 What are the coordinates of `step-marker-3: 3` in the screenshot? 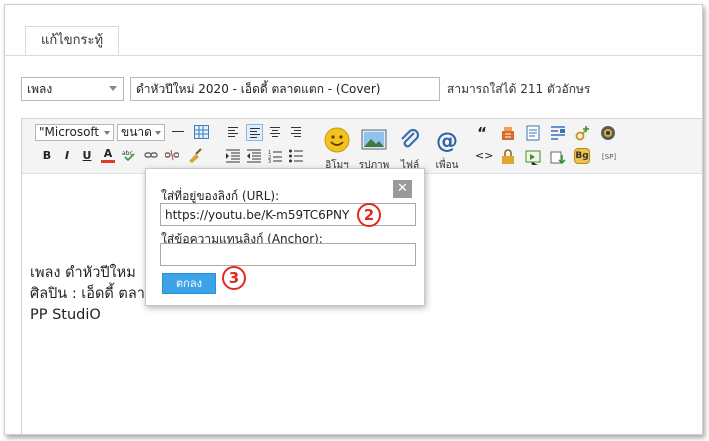 It's located at (234, 278).